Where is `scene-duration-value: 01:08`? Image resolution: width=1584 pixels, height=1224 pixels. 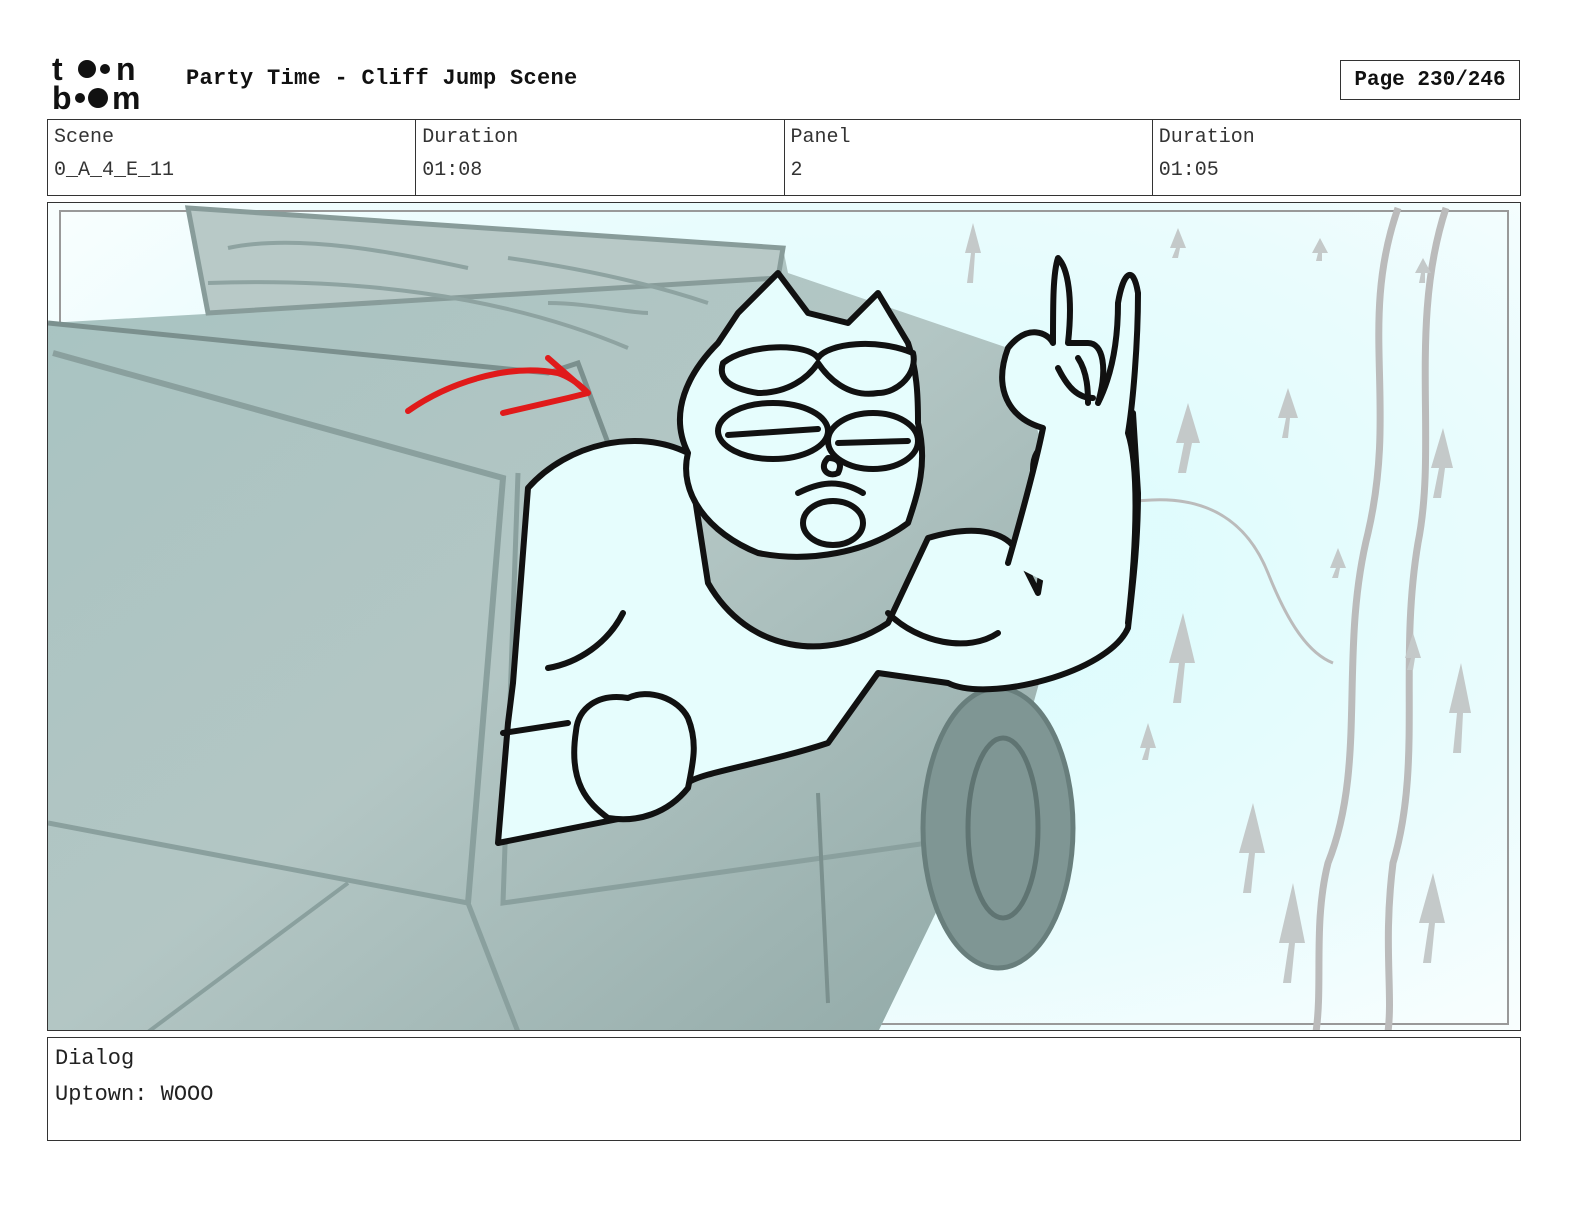
scene-duration-value: 01:08 is located at coordinates (452, 170).